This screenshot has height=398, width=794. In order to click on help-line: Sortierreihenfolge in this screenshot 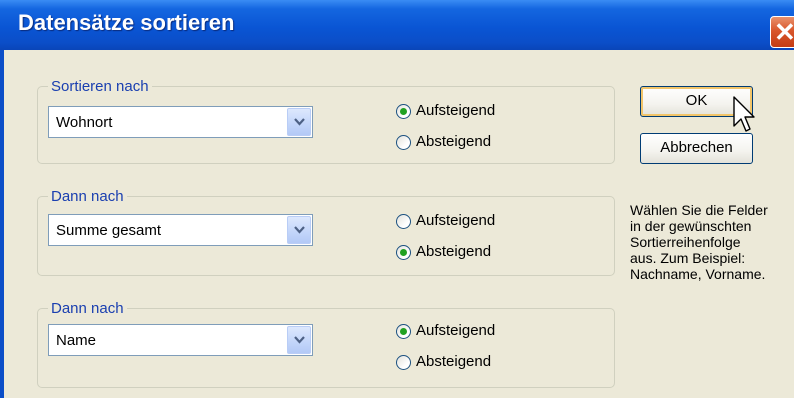, I will do `click(685, 242)`.